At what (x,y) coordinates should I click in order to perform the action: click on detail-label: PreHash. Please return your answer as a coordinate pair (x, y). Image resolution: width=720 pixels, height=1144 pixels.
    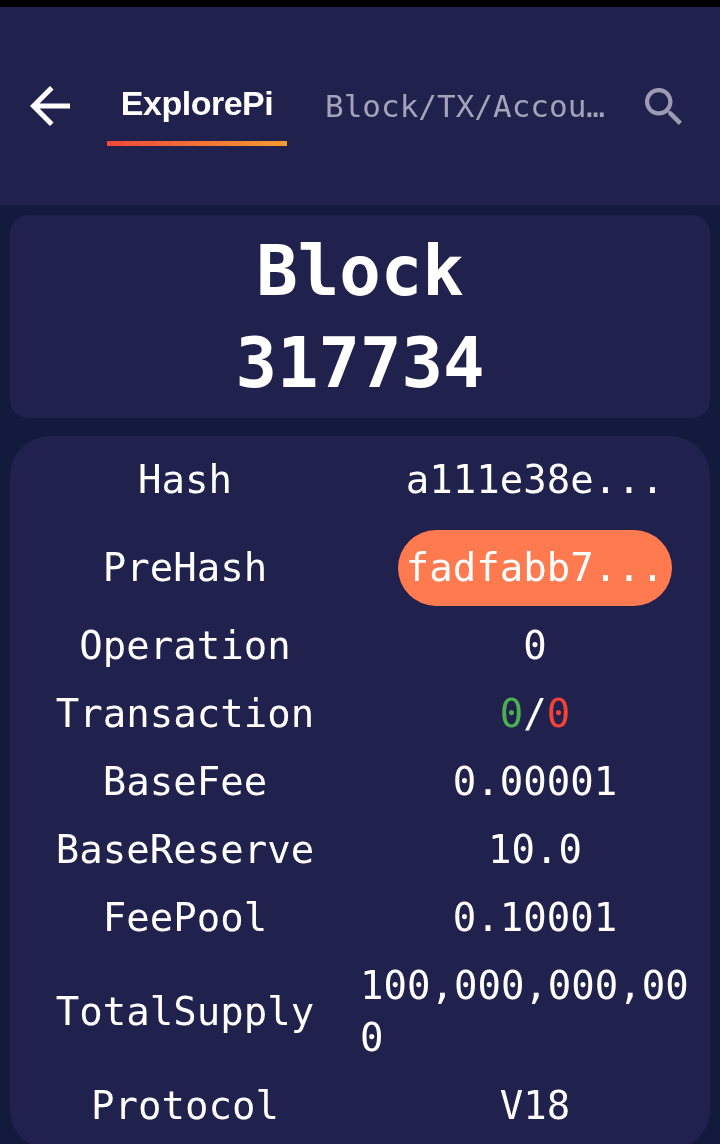
    Looking at the image, I should click on (185, 567).